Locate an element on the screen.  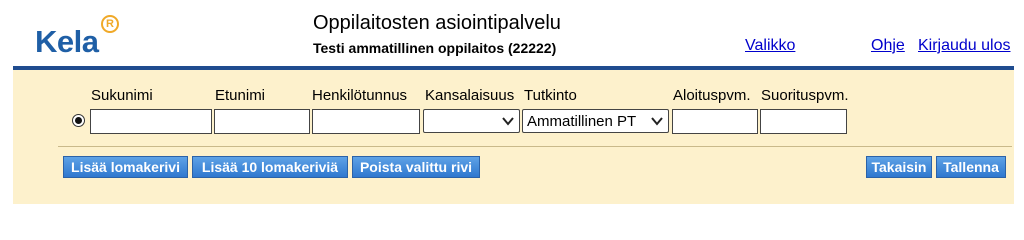
add-row-button: Lisää lomakerivi is located at coordinates (125, 167).